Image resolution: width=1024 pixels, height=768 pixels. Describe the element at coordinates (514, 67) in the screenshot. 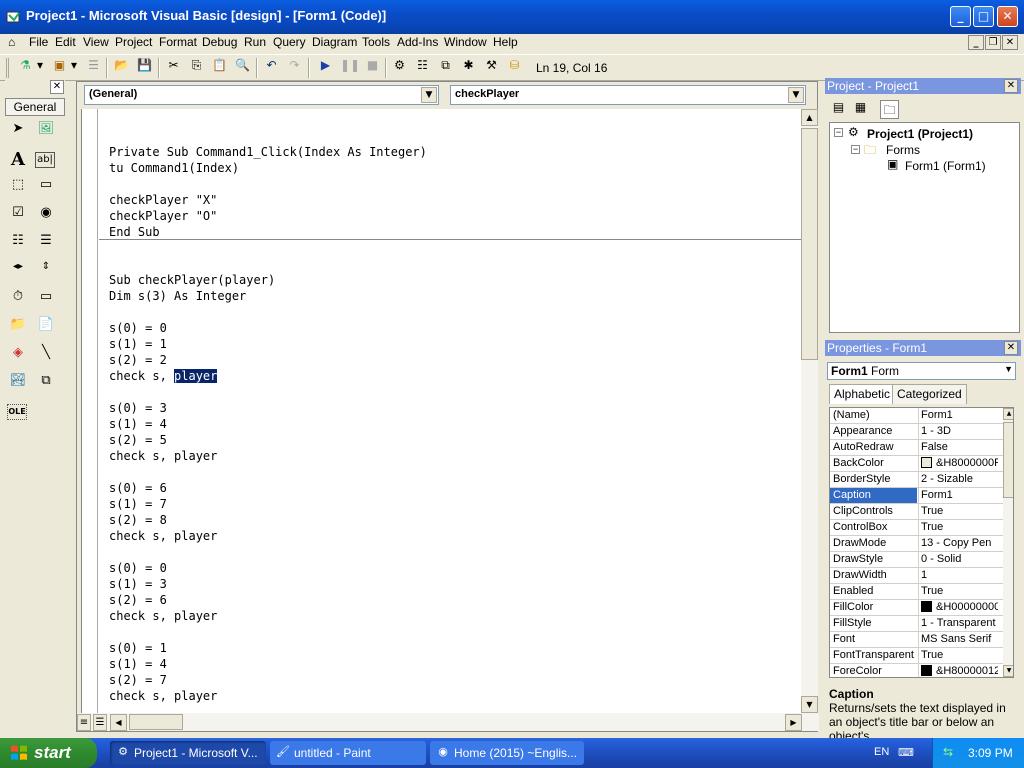

I see `data-view-icon: ⛁` at that location.